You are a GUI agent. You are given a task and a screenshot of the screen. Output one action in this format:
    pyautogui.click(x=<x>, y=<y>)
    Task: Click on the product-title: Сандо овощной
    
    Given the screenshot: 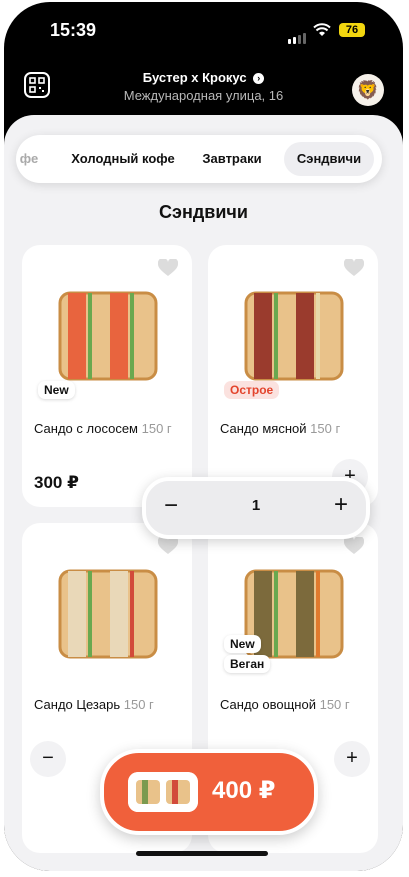 What is the action you would take?
    pyautogui.click(x=268, y=704)
    